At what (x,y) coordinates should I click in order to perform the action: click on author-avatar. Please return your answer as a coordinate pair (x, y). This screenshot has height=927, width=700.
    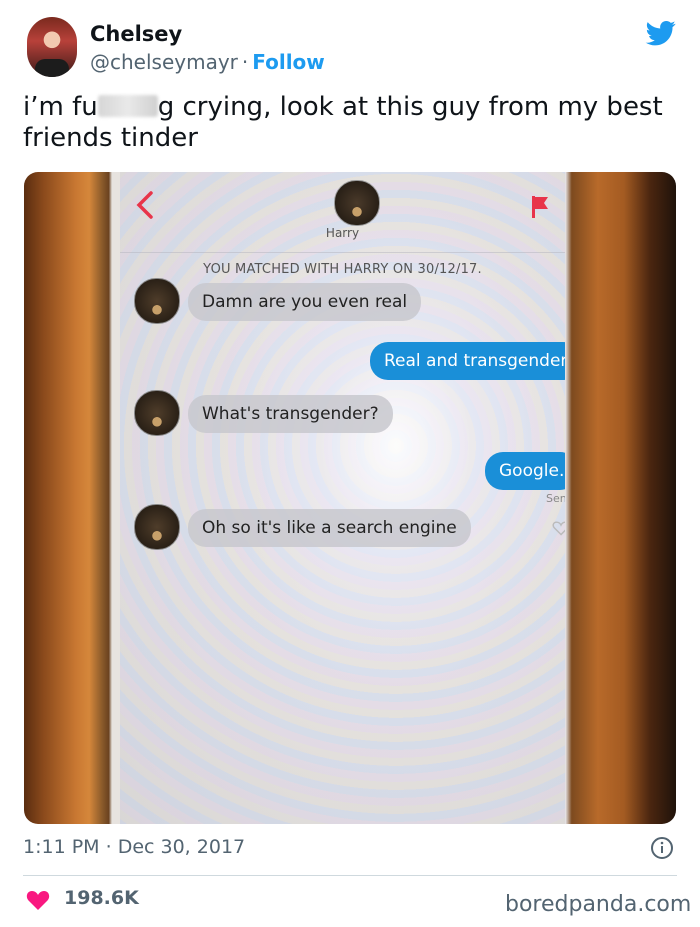
    Looking at the image, I should click on (52, 47).